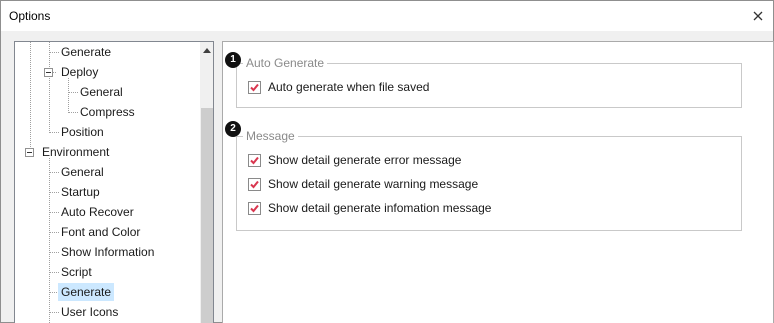  Describe the element at coordinates (270, 136) in the screenshot. I see `message-group-title: Message` at that location.